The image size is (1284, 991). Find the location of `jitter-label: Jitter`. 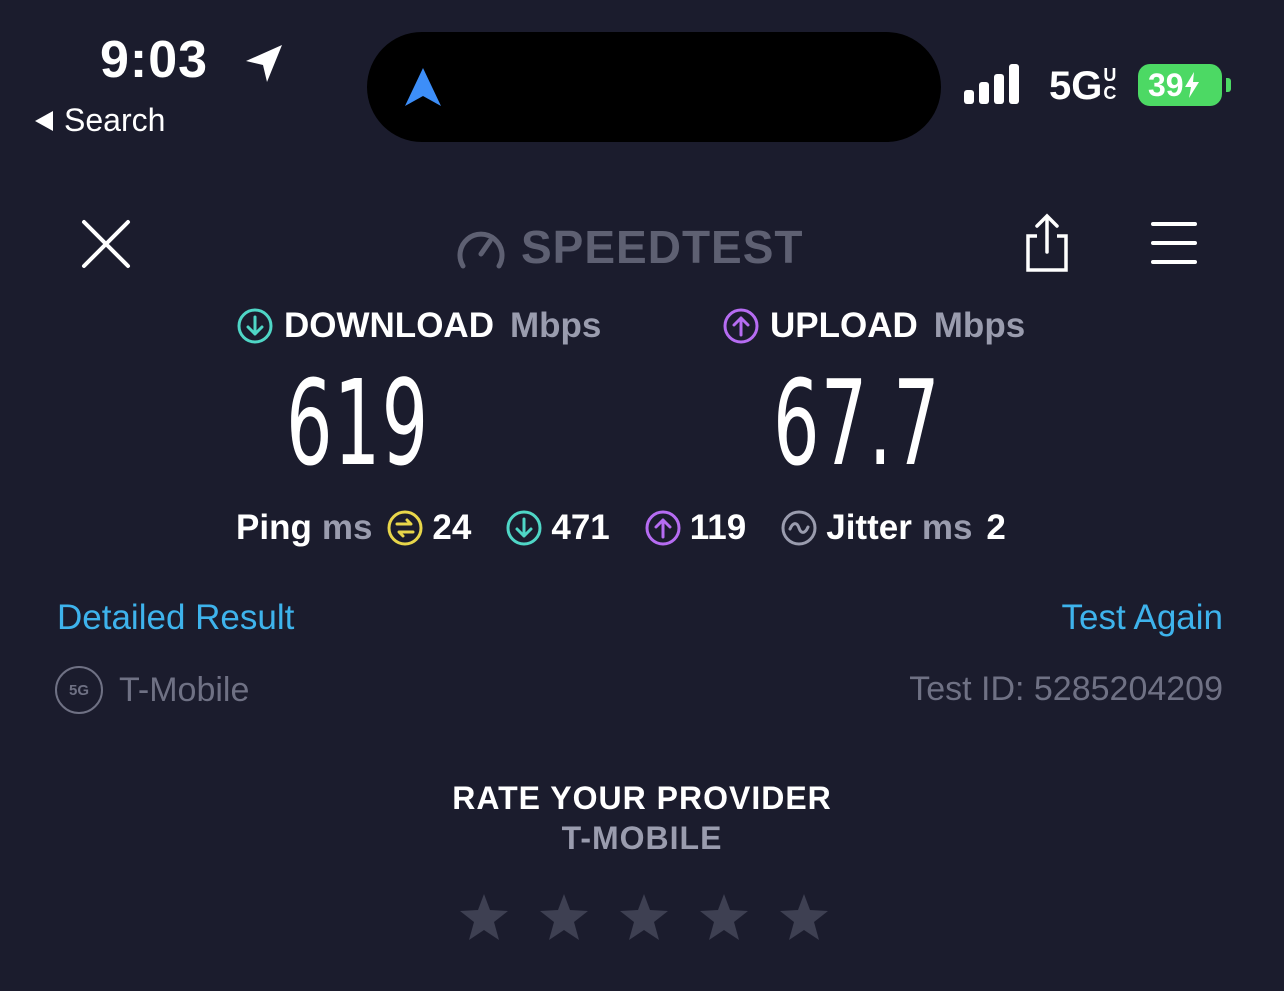

jitter-label: Jitter is located at coordinates (869, 527).